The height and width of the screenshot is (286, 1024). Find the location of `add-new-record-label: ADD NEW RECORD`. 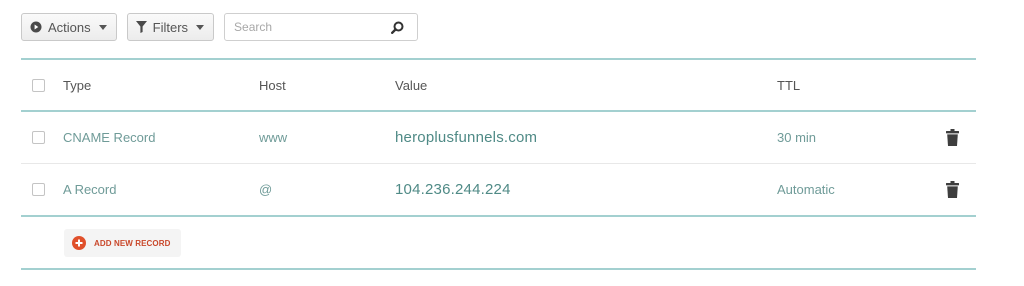

add-new-record-label: ADD NEW RECORD is located at coordinates (132, 243).